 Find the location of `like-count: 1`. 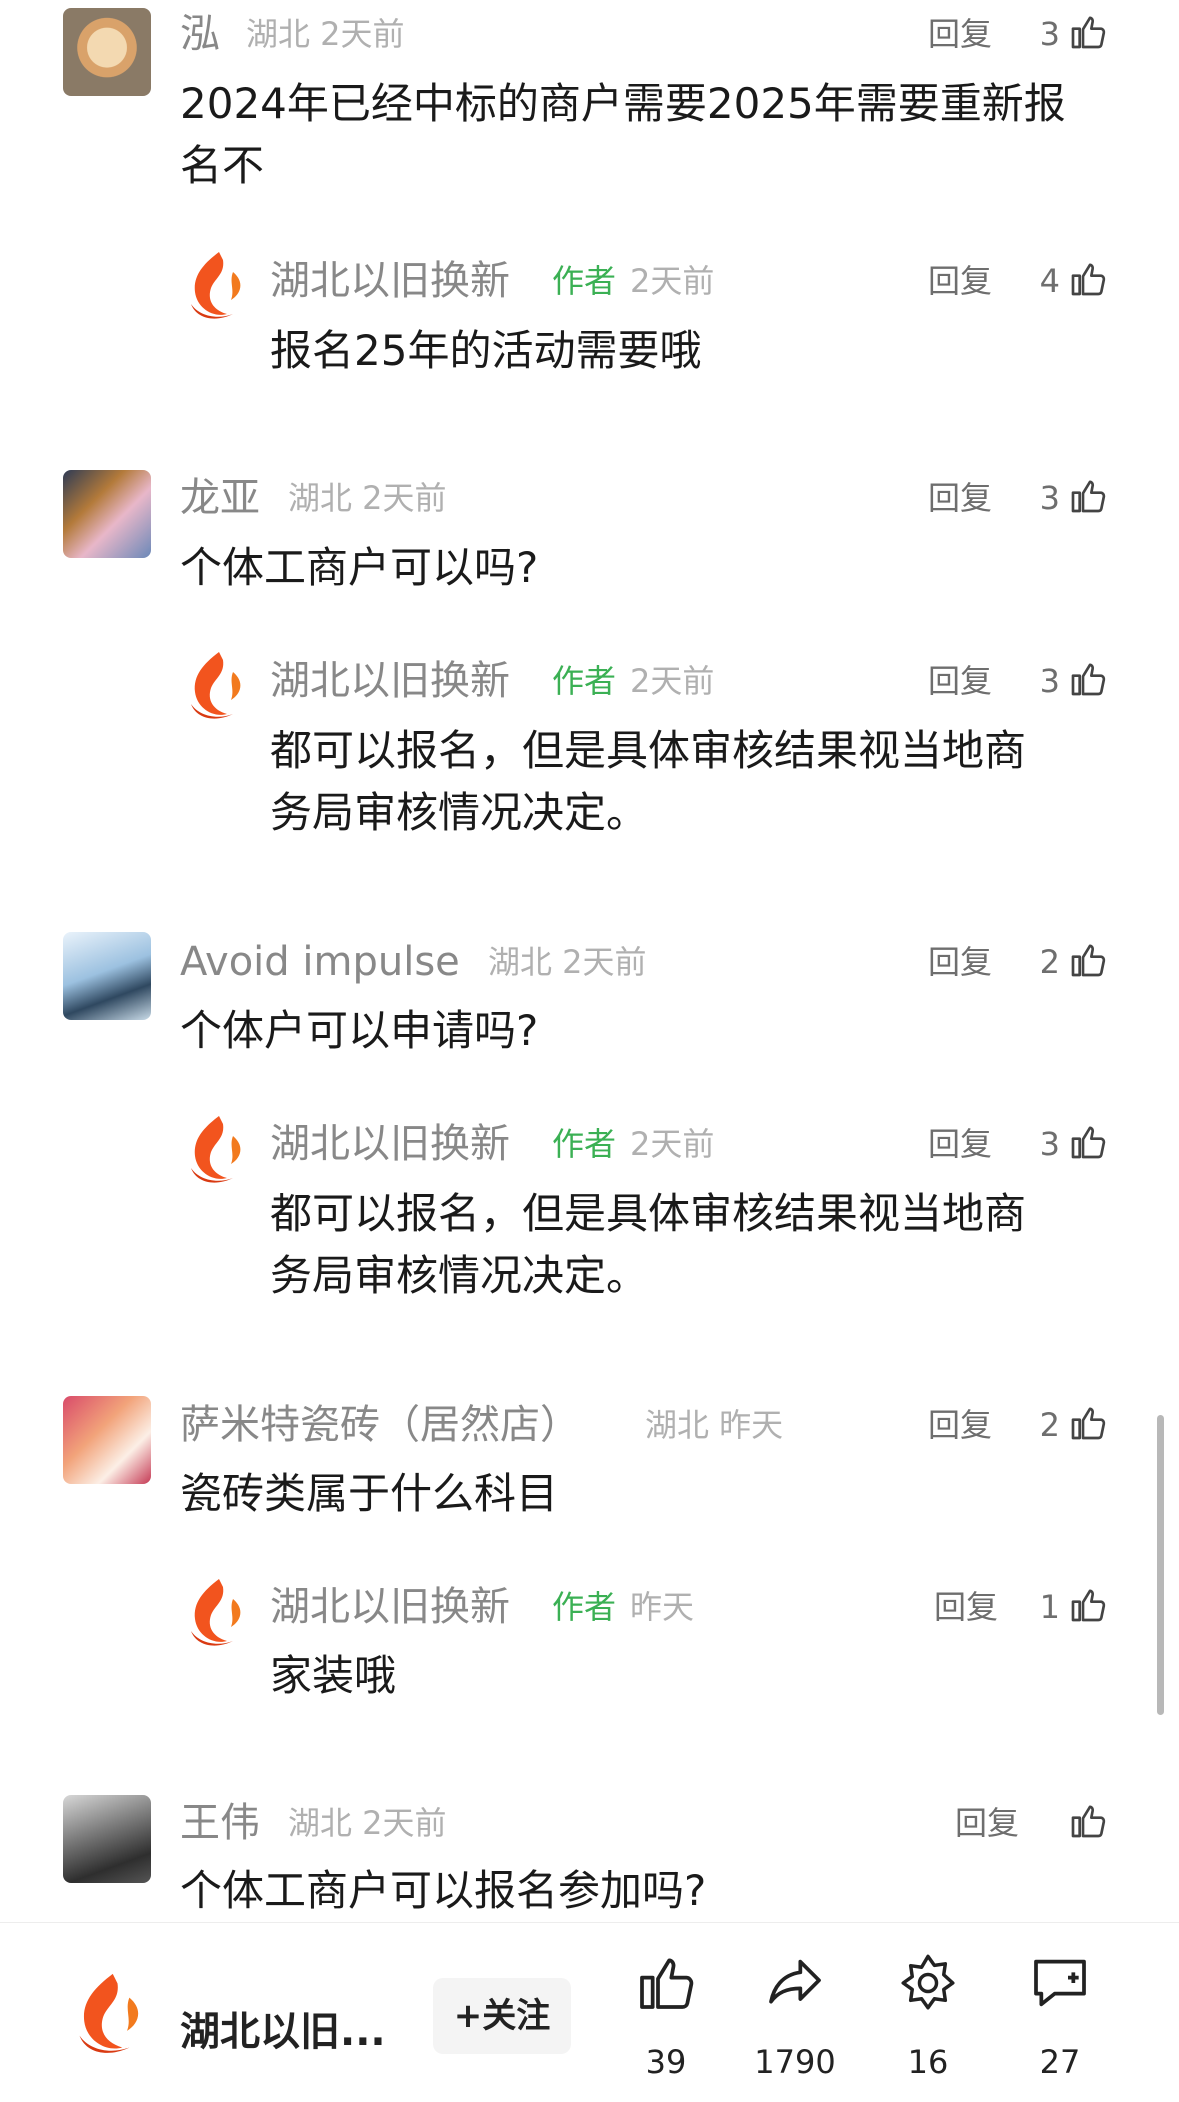

like-count: 1 is located at coordinates (1049, 1607).